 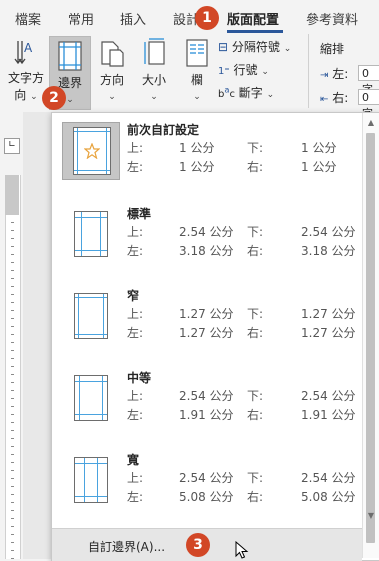 I want to click on vertical-ruler, so click(x=13, y=367).